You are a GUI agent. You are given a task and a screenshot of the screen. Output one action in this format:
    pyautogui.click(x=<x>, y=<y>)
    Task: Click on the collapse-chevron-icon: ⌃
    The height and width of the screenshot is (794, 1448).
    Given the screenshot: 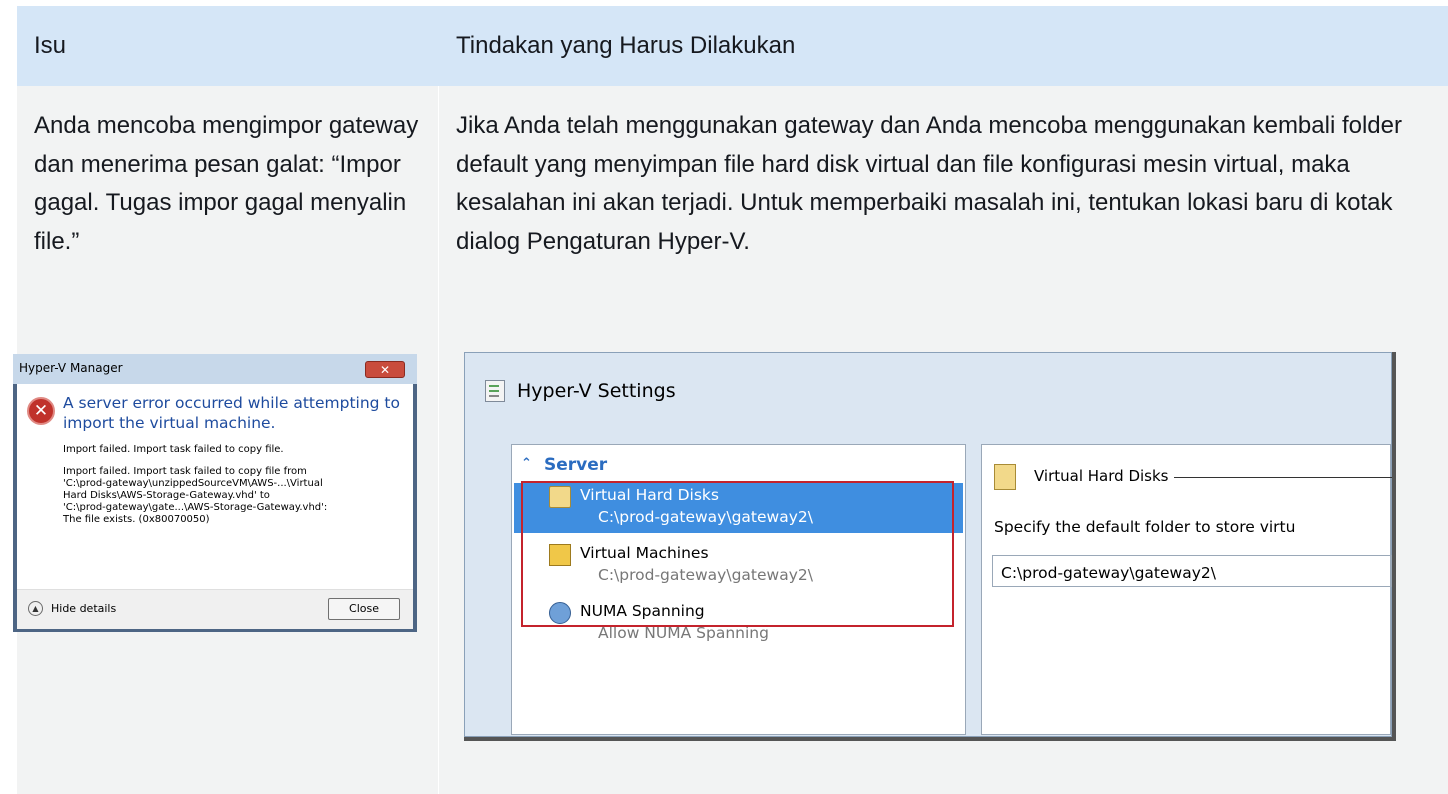 What is the action you would take?
    pyautogui.click(x=526, y=463)
    